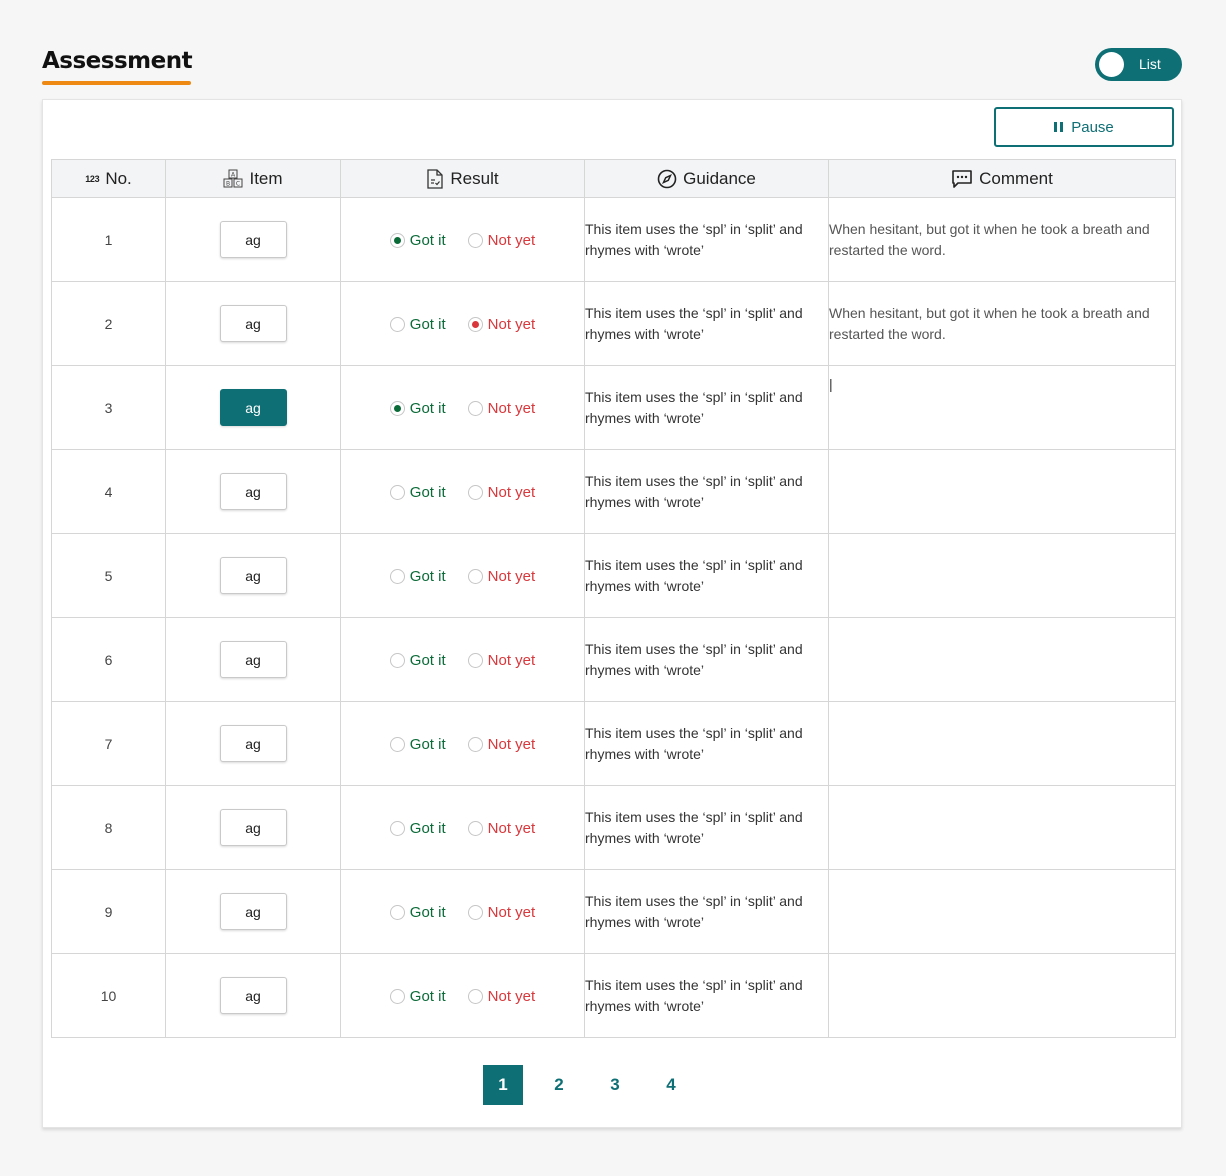 Image resolution: width=1226 pixels, height=1176 pixels. I want to click on pause-button: Pause, so click(1084, 127).